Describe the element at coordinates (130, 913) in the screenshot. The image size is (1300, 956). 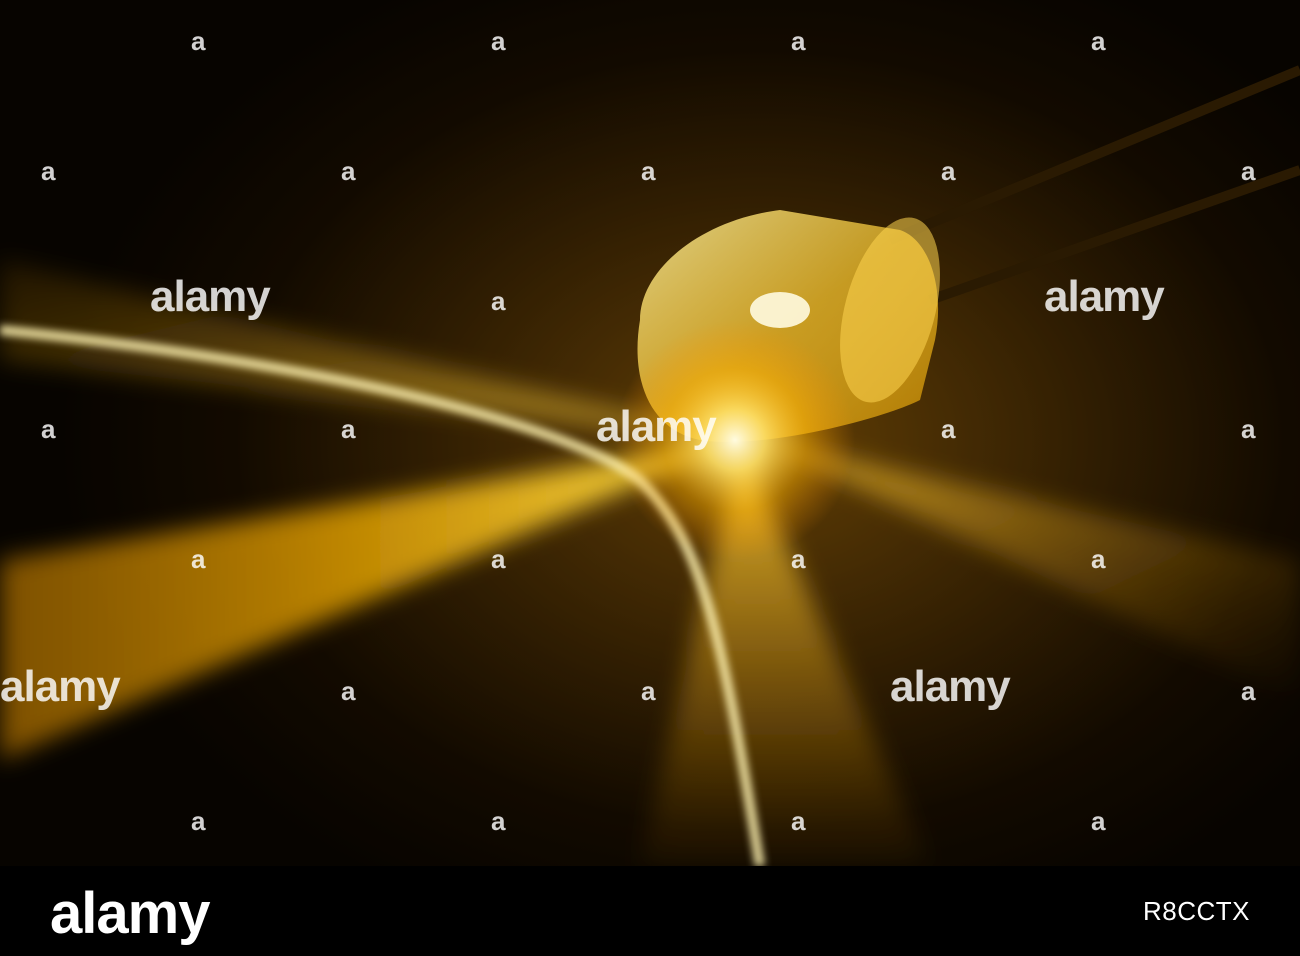
I see `alamy-logo: alamy` at that location.